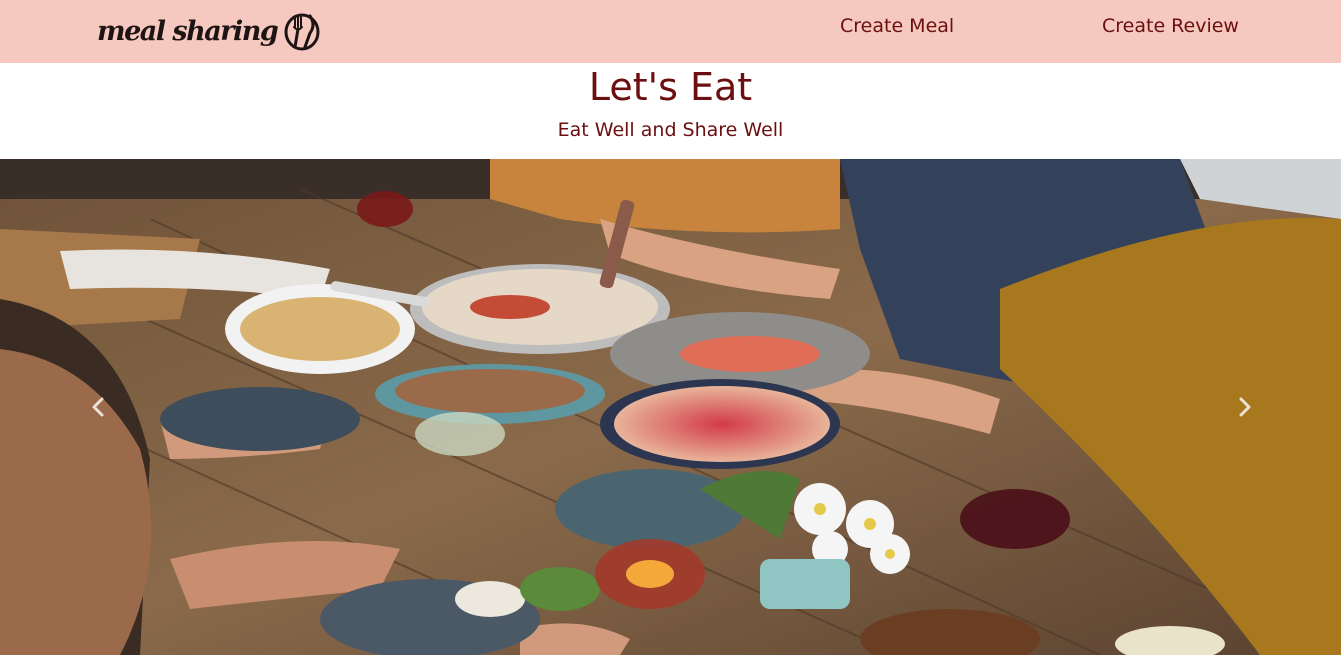 This screenshot has height=655, width=1341. What do you see at coordinates (670, 111) in the screenshot?
I see `hero-heading: Let's Eat Eat Well and Share Well` at bounding box center [670, 111].